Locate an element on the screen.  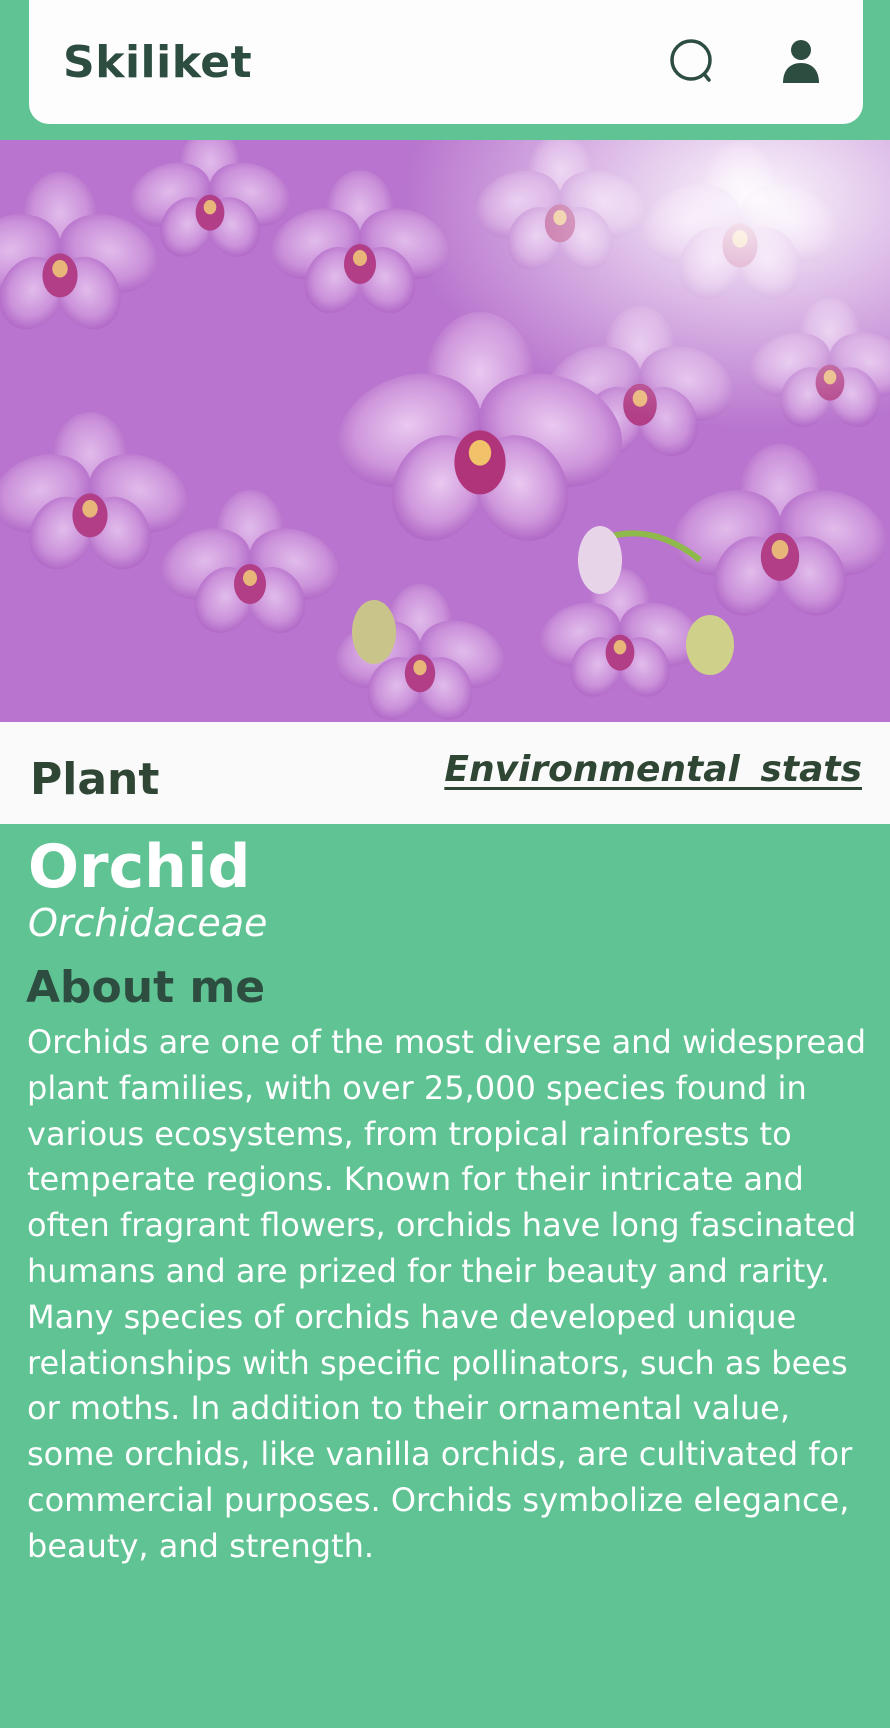
plant-name: Orchid is located at coordinates (139, 867).